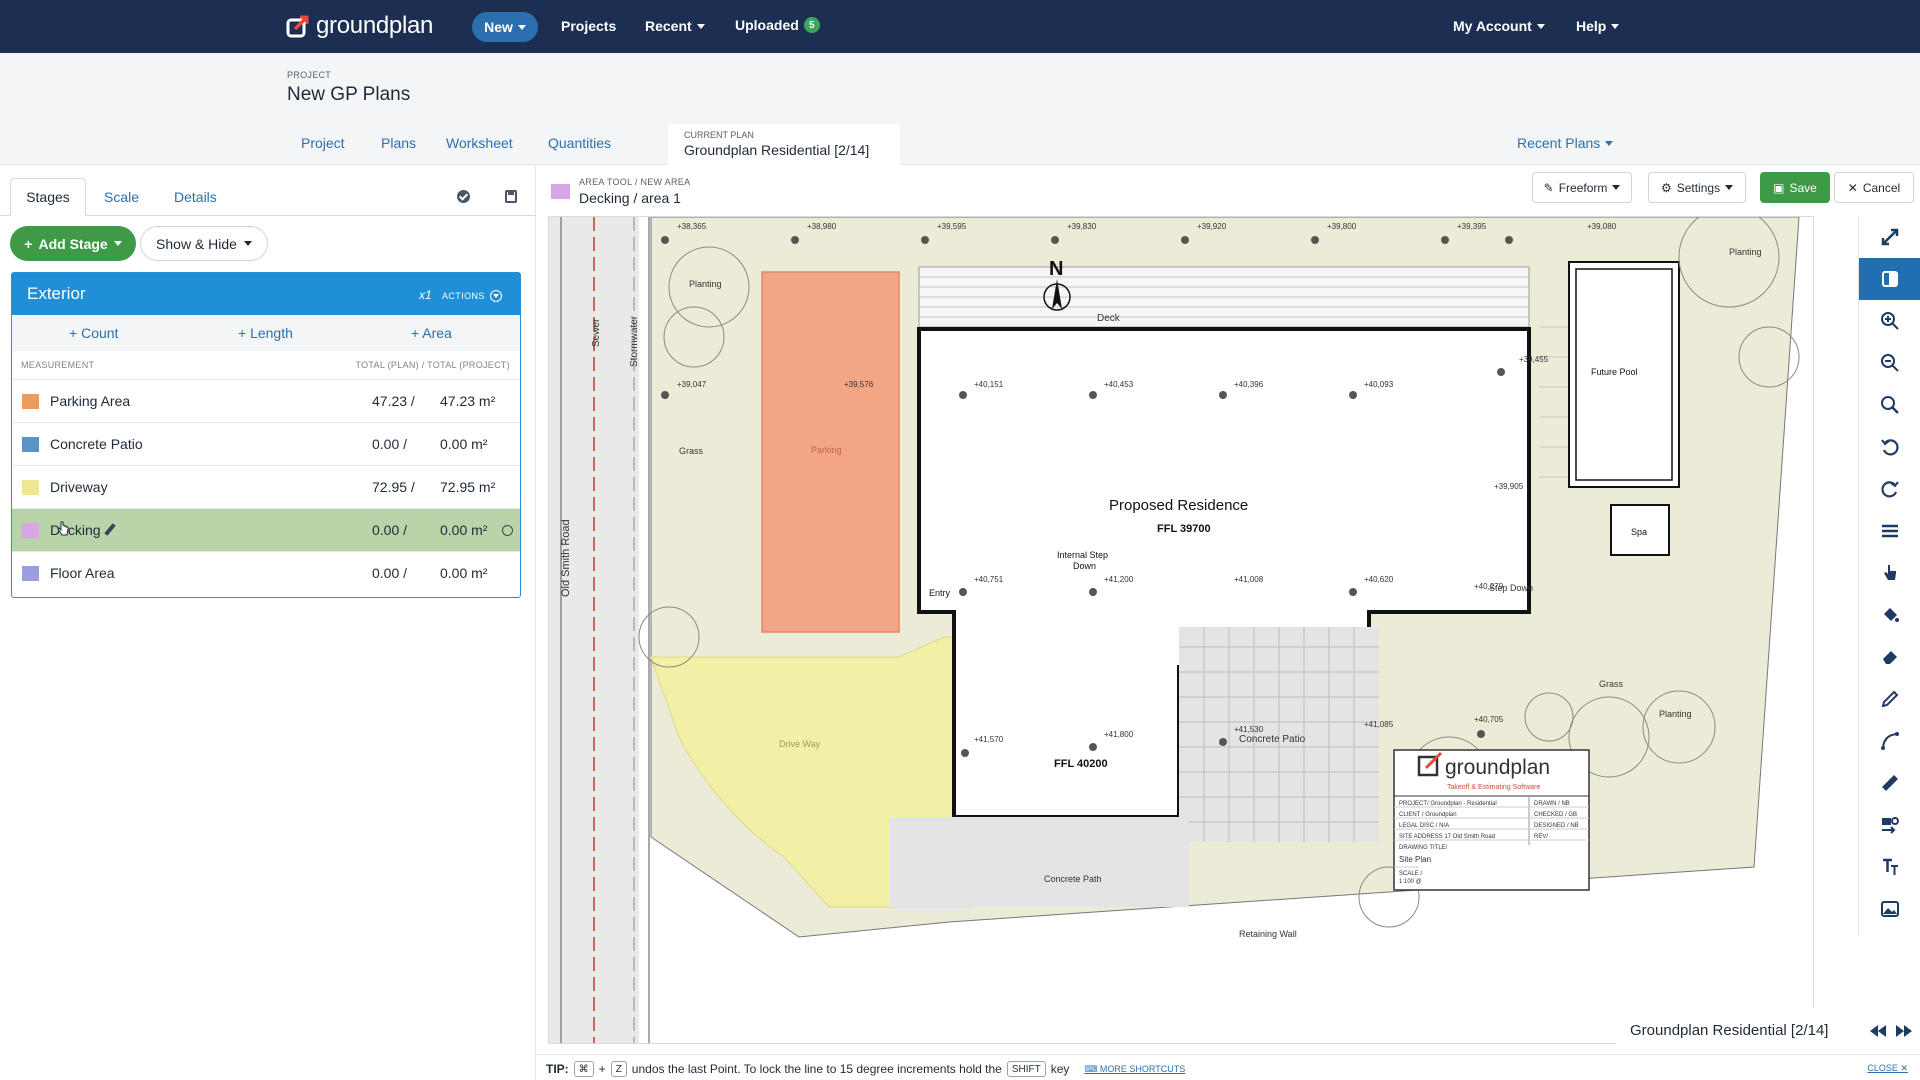 This screenshot has width=1920, height=1080. What do you see at coordinates (777, 25) in the screenshot?
I see `uploaded-link: Uploaded 5` at bounding box center [777, 25].